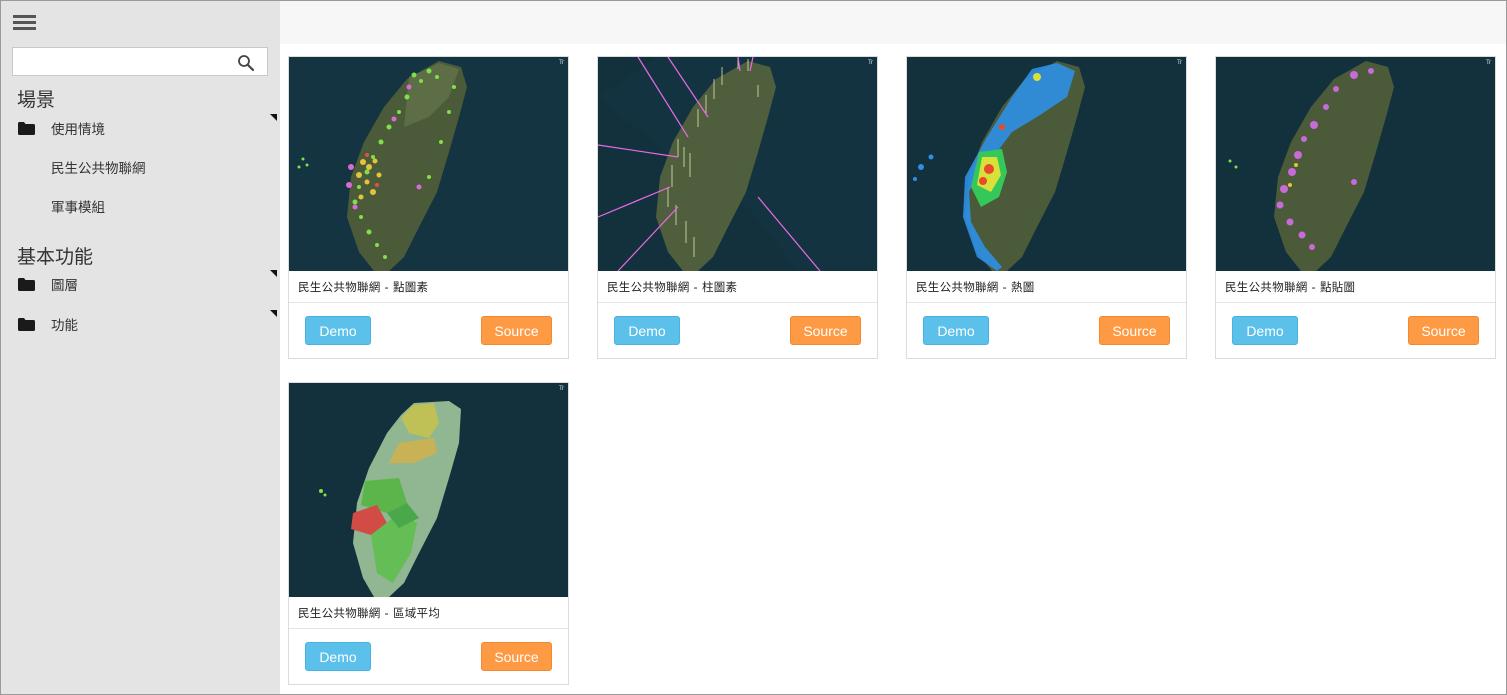  Describe the element at coordinates (428, 287) in the screenshot. I see `card-caption: 民生公共物聯網 - 點圖素` at that location.